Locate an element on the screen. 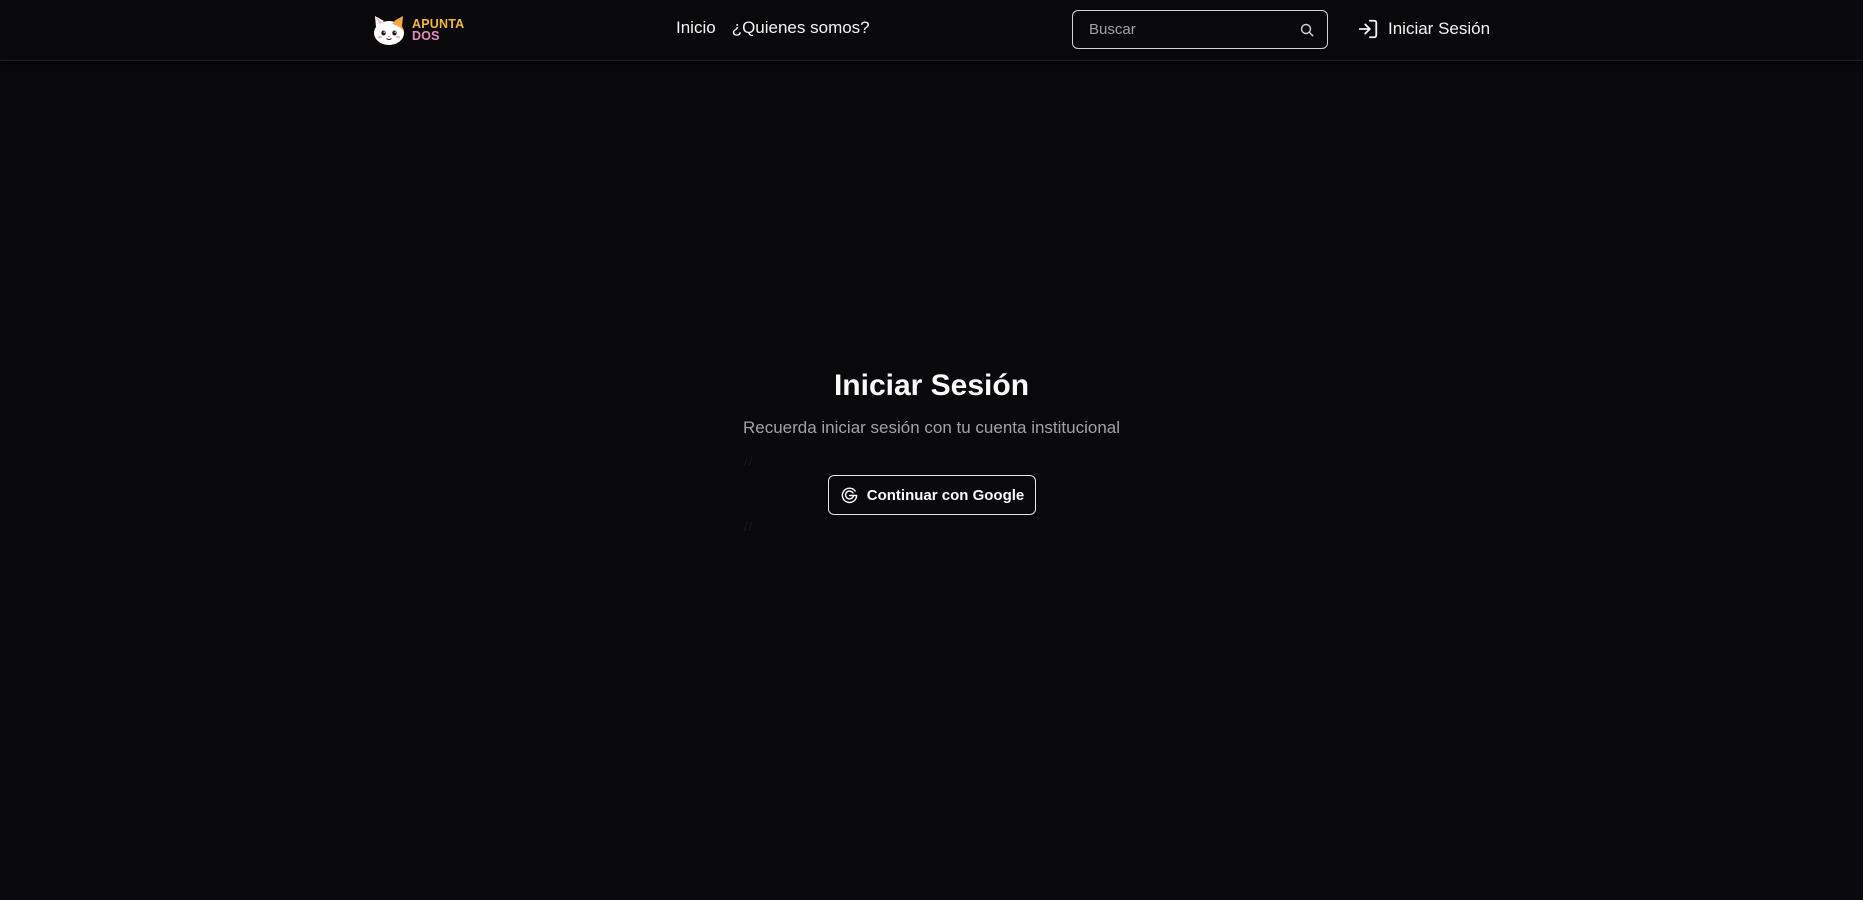 The height and width of the screenshot is (900, 1863). google-login-label: Continuar con Google is located at coordinates (945, 495).